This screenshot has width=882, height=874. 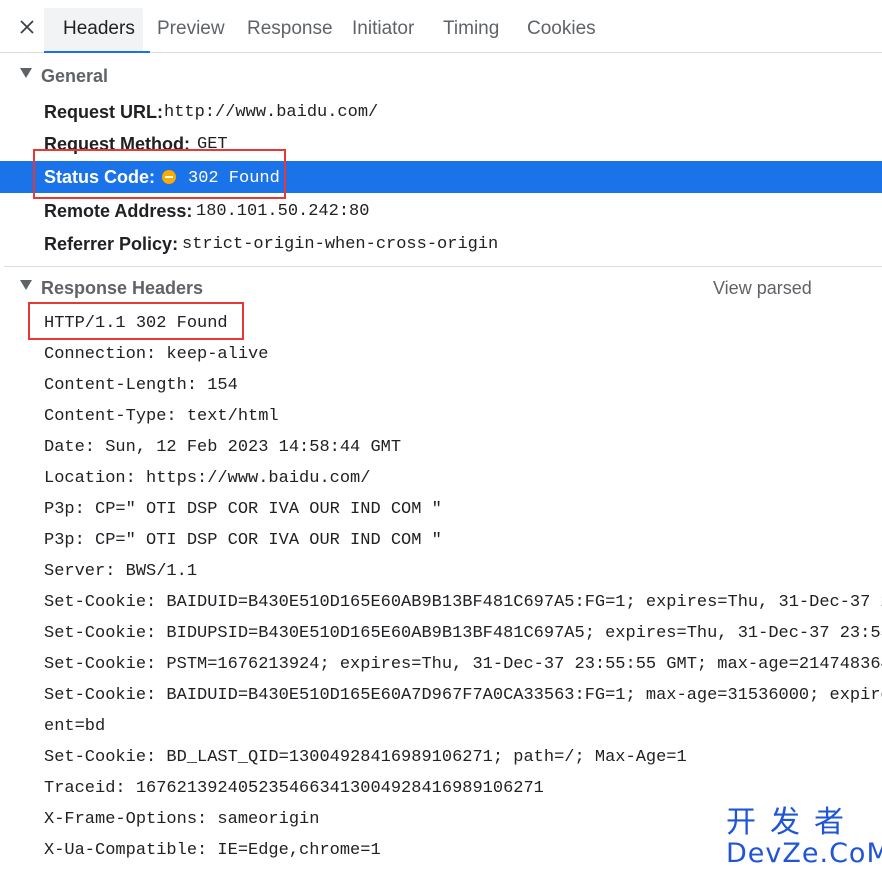 What do you see at coordinates (136, 323) in the screenshot?
I see `raw-header-line: HTTP/1.1 302 Found` at bounding box center [136, 323].